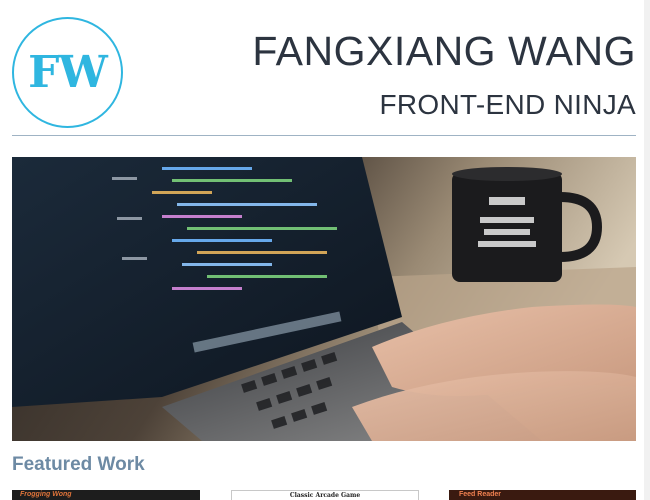 The width and height of the screenshot is (650, 500). Describe the element at coordinates (324, 135) in the screenshot. I see `header-divider` at that location.